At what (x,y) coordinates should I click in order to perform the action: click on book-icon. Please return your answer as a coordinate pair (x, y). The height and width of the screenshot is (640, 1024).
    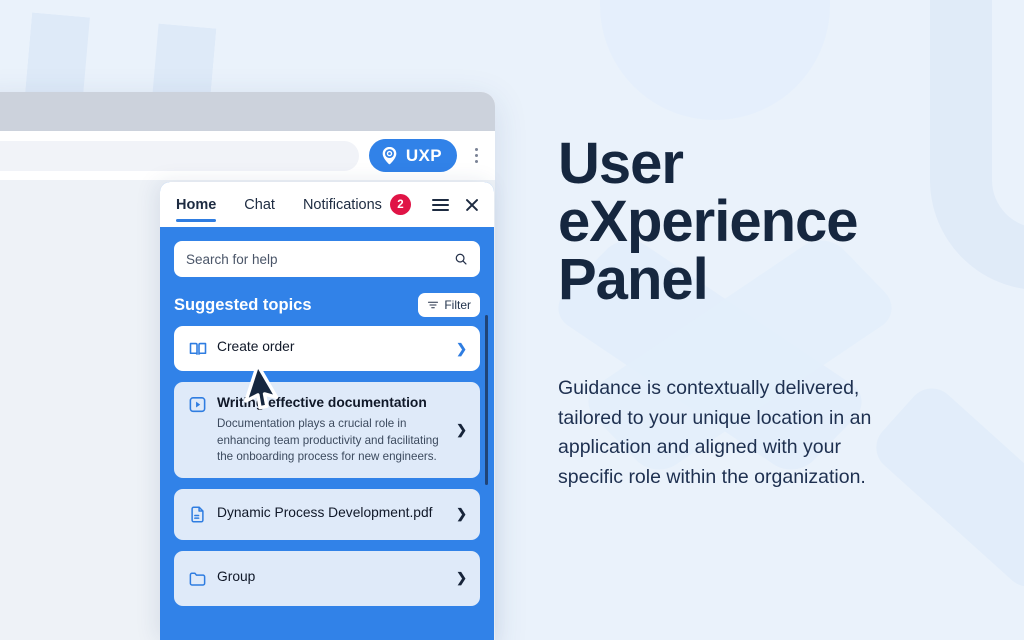
    Looking at the image, I should click on (198, 349).